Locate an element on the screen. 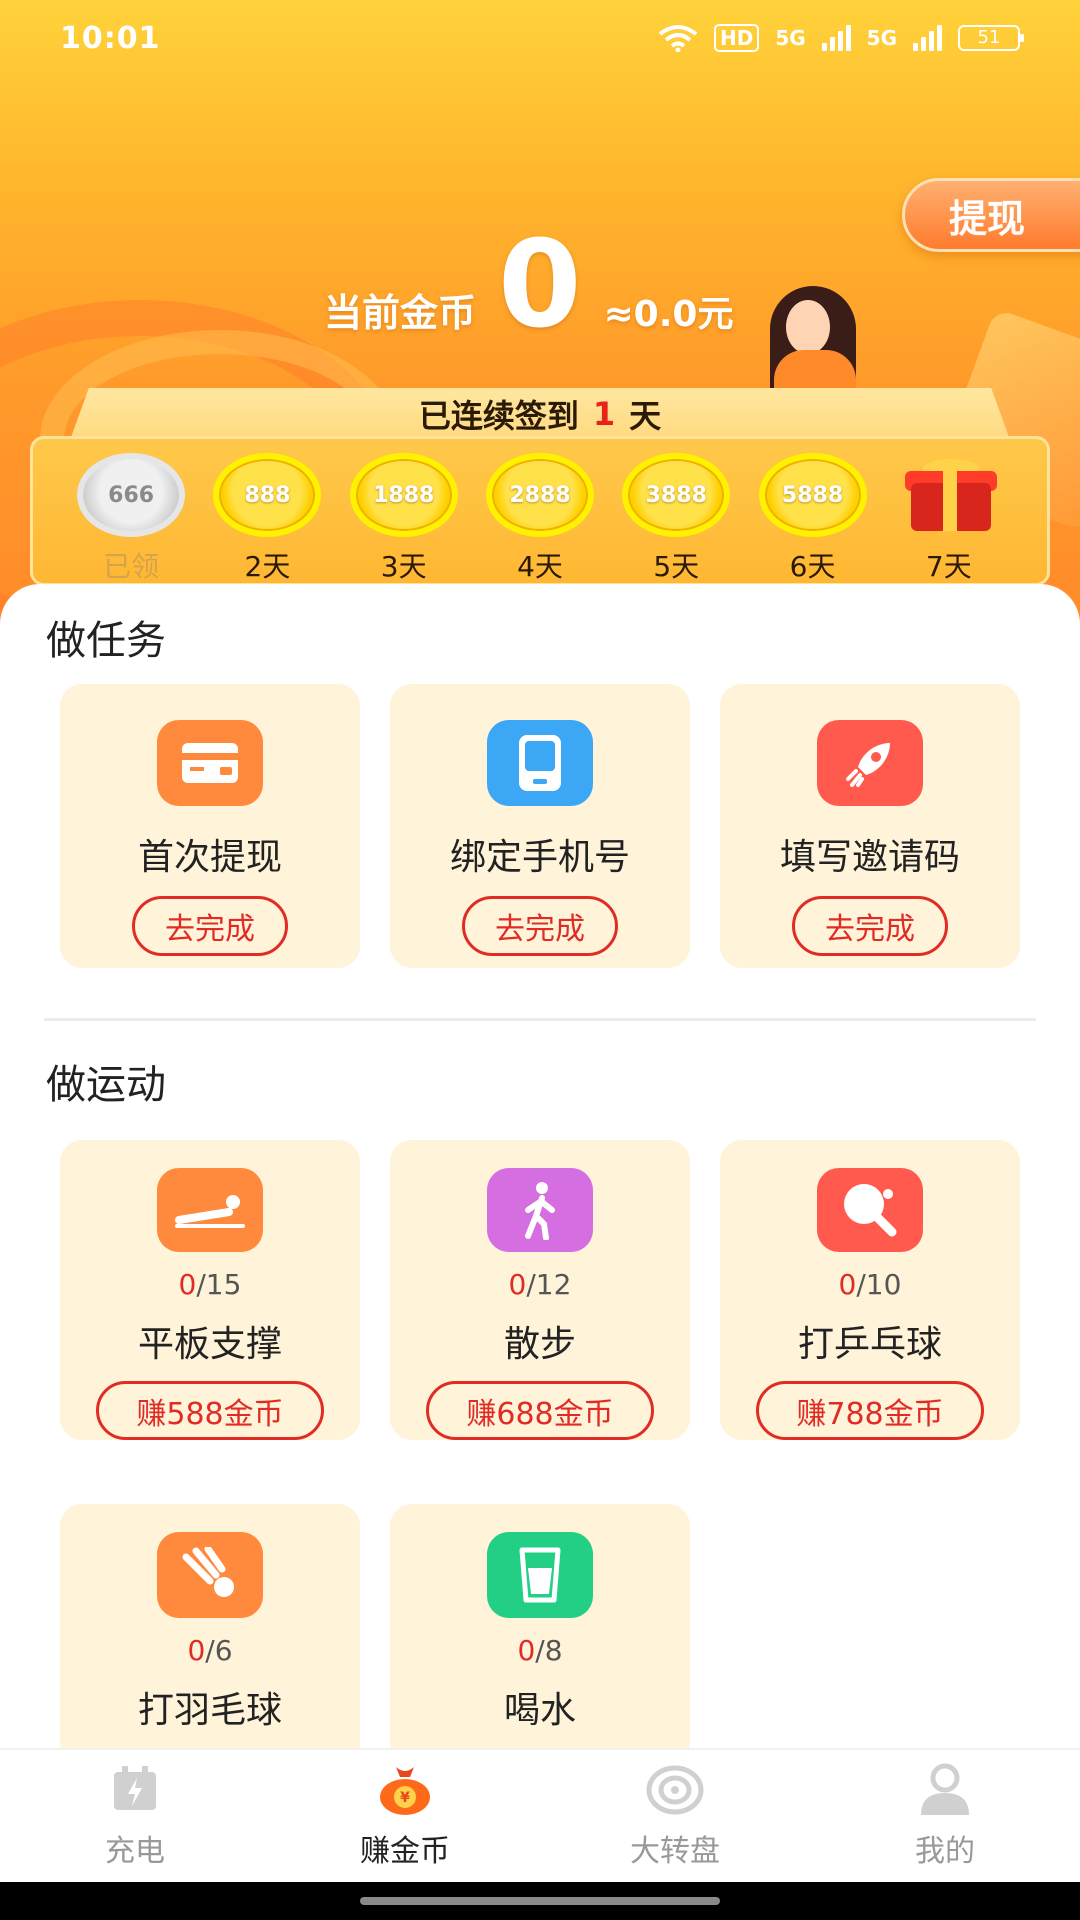  water-cup-icon is located at coordinates (540, 1575).